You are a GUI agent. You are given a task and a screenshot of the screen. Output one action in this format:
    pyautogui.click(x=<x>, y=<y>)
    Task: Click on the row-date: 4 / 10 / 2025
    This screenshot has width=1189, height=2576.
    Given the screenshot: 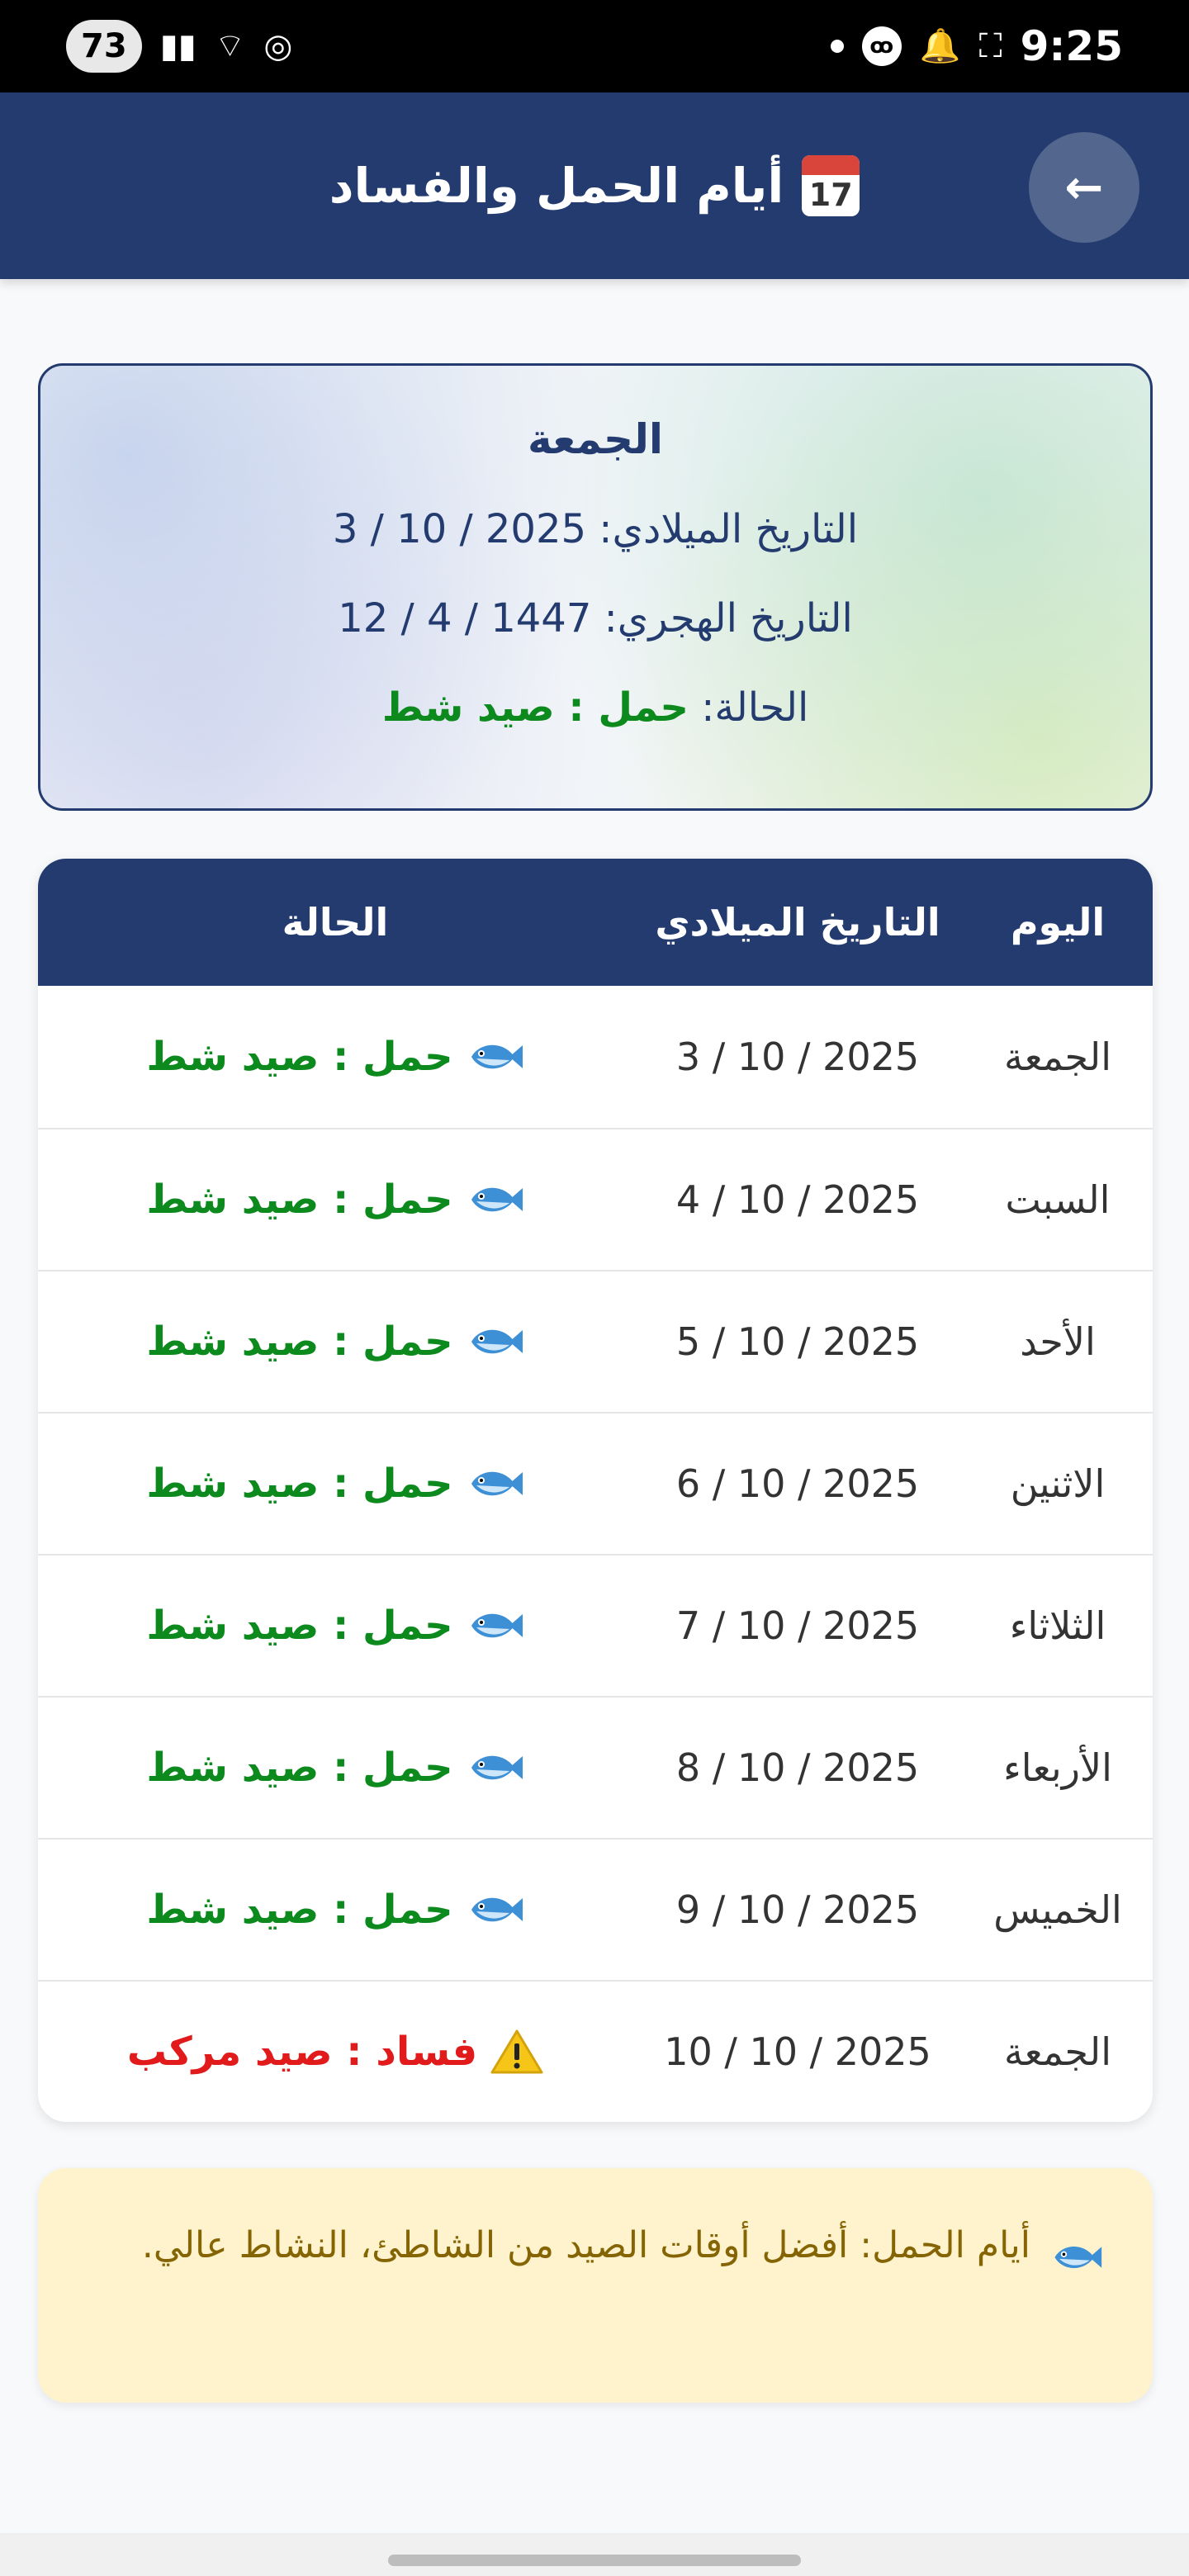 What is the action you would take?
    pyautogui.click(x=797, y=1199)
    